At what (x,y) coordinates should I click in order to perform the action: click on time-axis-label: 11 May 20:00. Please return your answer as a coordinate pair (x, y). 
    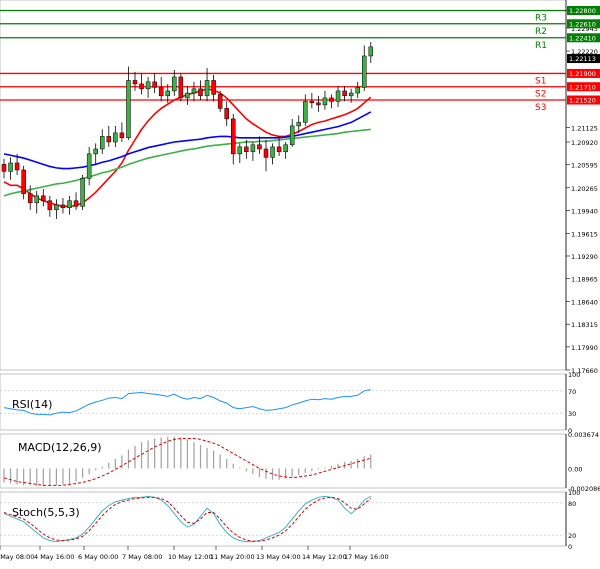
    Looking at the image, I should click on (232, 557).